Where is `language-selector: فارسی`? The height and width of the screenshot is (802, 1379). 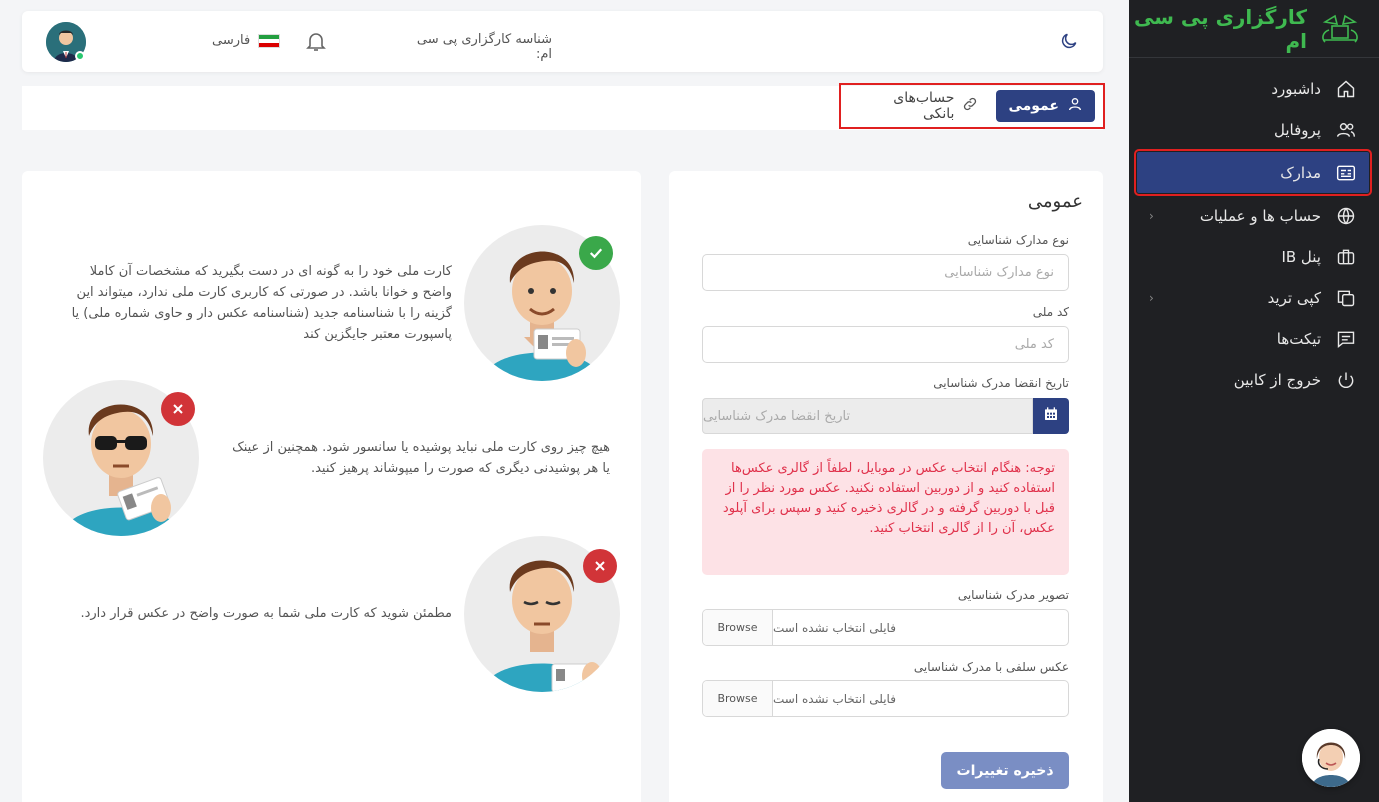 language-selector: فارسی is located at coordinates (246, 40).